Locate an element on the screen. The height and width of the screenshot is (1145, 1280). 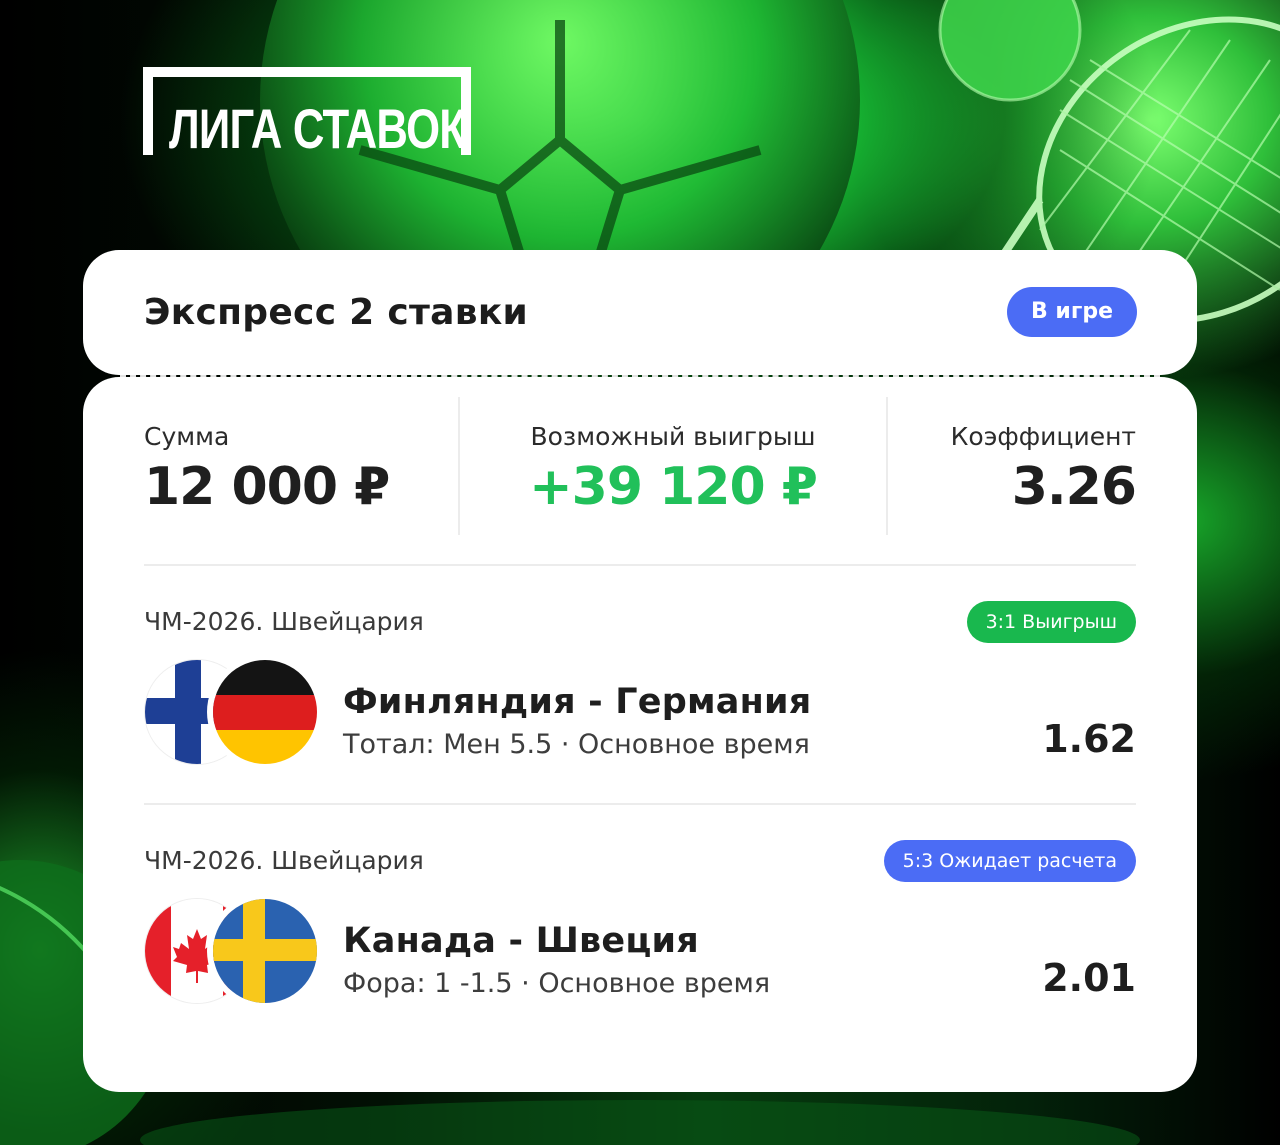
stats-divider is located at coordinates (887, 466).